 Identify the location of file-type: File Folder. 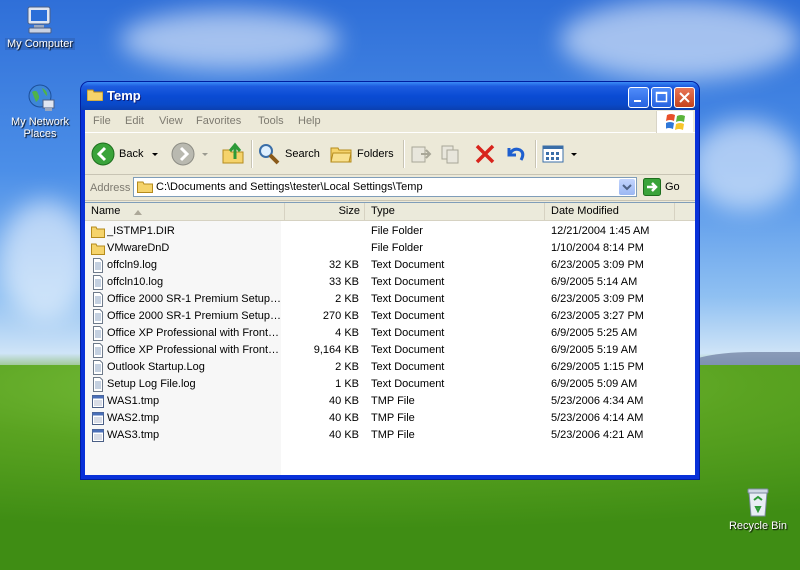
(397, 248).